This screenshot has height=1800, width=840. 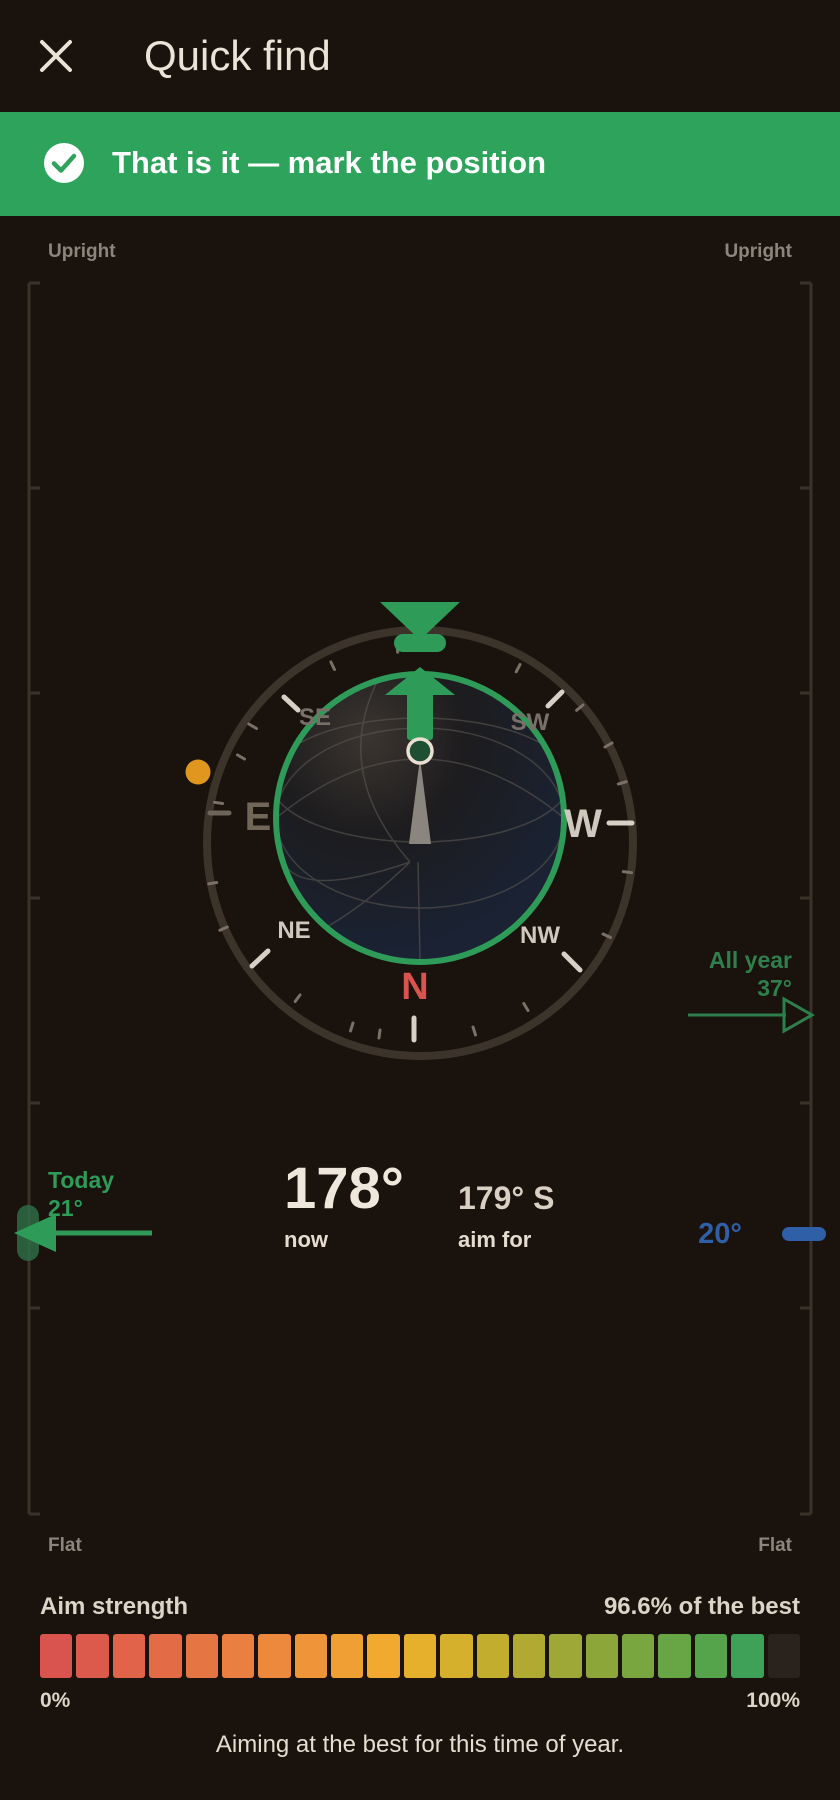 I want to click on heading-pill, so click(x=420, y=643).